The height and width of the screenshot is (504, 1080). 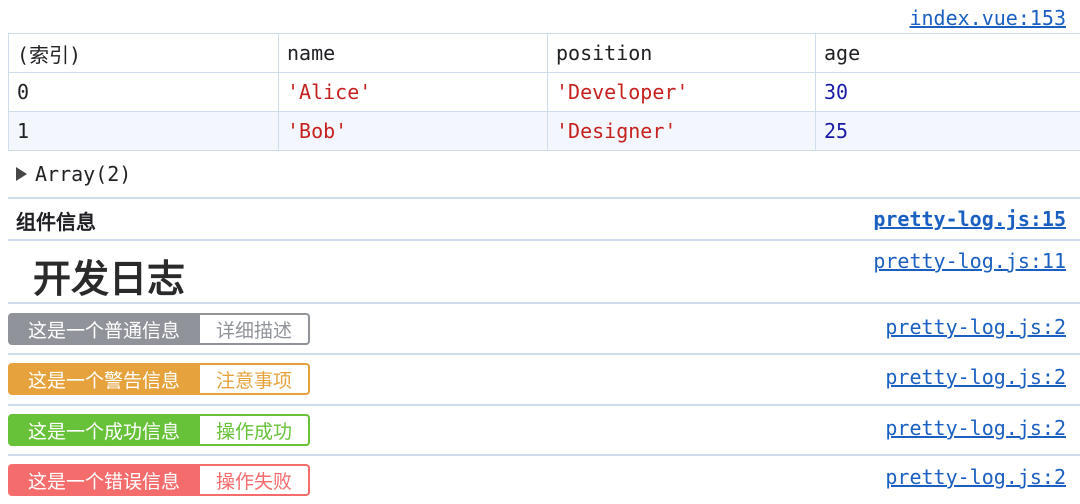 What do you see at coordinates (947, 53) in the screenshot?
I see `column-header-age: age` at bounding box center [947, 53].